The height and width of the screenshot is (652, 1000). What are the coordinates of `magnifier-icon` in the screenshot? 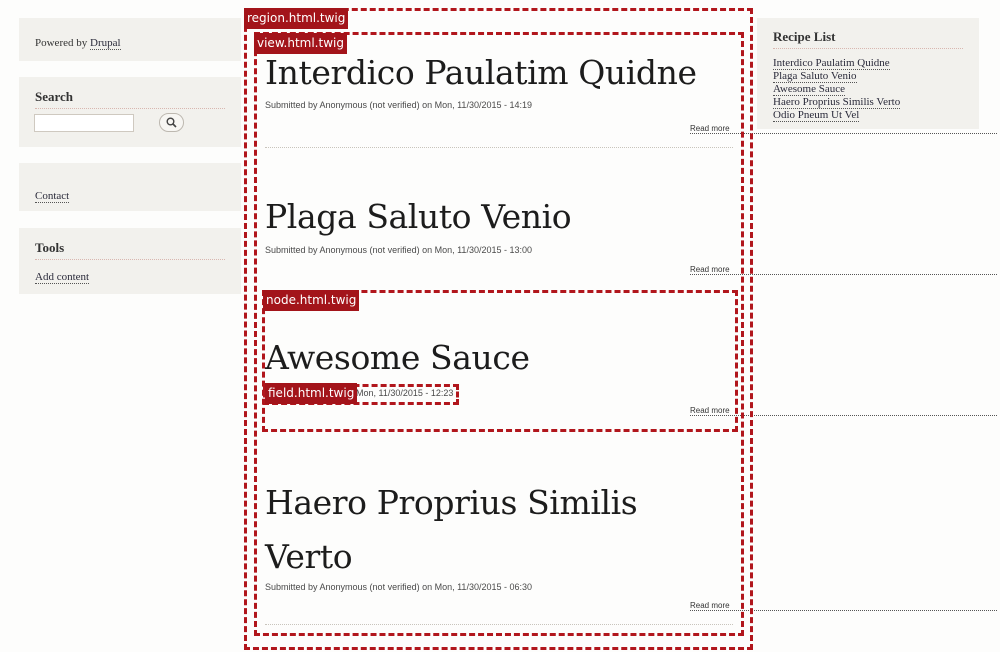 It's located at (171, 122).